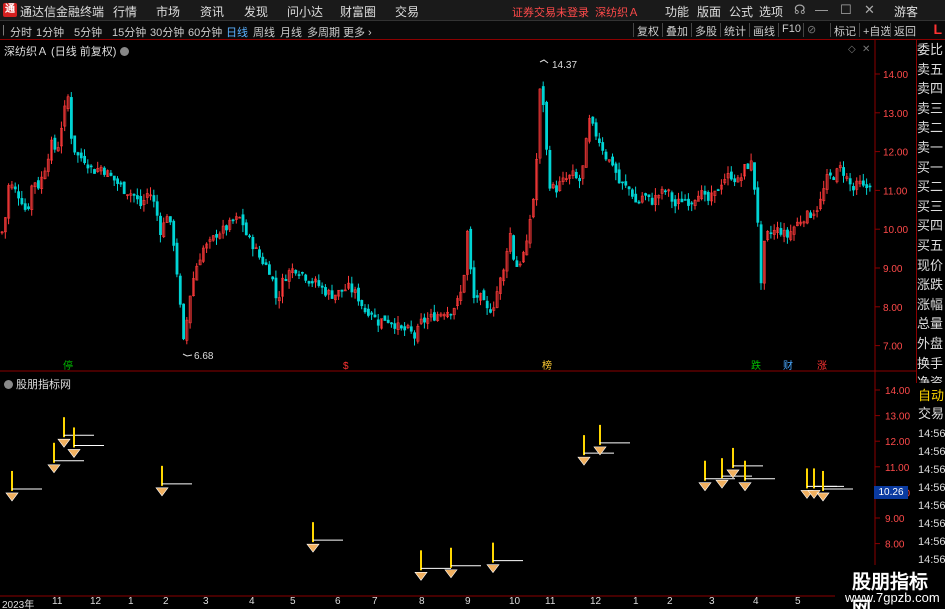 The height and width of the screenshot is (609, 945). Describe the element at coordinates (788, 365) in the screenshot. I see `event-marker: 财` at that location.